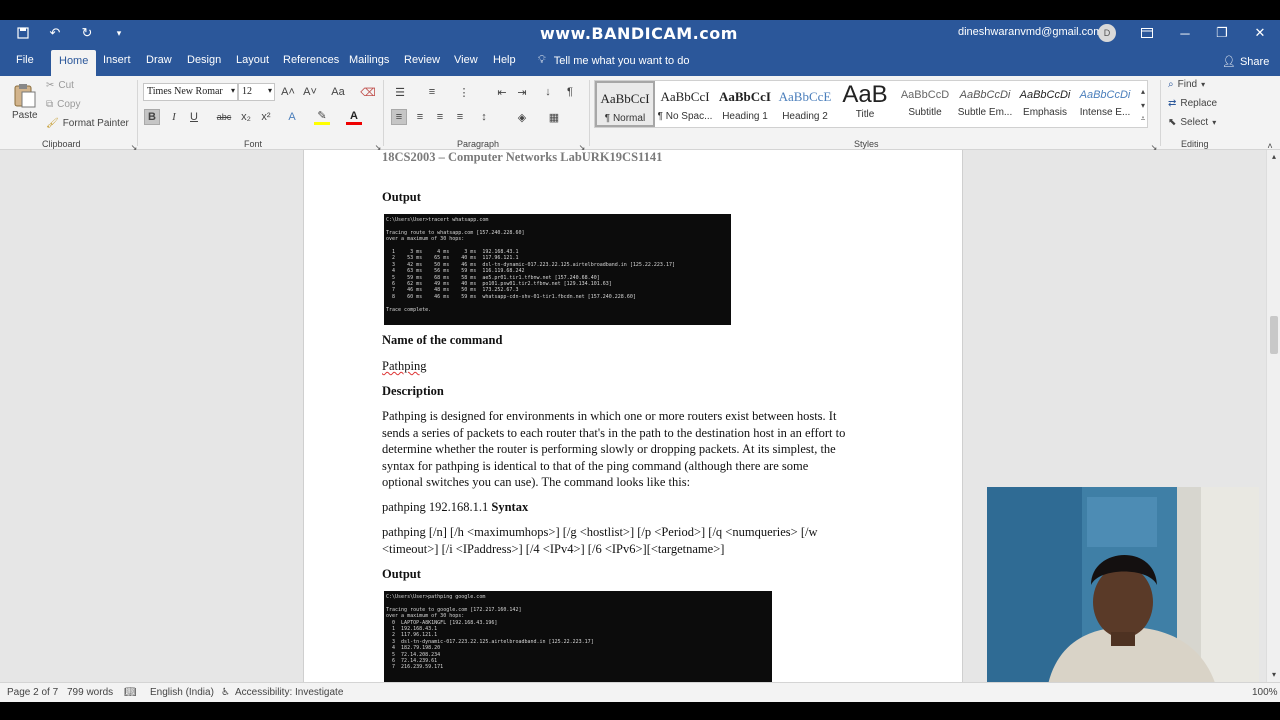 This screenshot has height=720, width=1280. What do you see at coordinates (87, 33) in the screenshot?
I see `redo-icon: ↻` at bounding box center [87, 33].